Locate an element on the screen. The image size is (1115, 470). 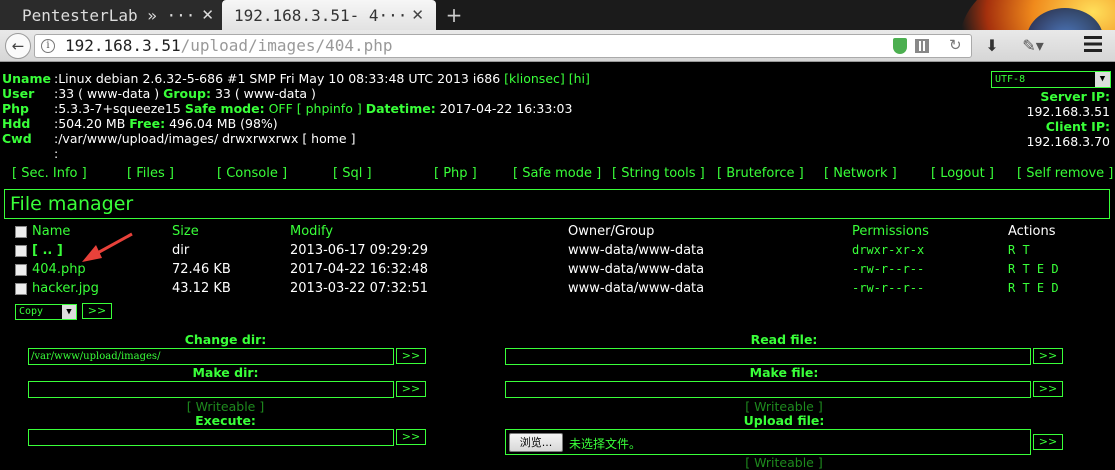
reload-icon: ↻ is located at coordinates (955, 45).